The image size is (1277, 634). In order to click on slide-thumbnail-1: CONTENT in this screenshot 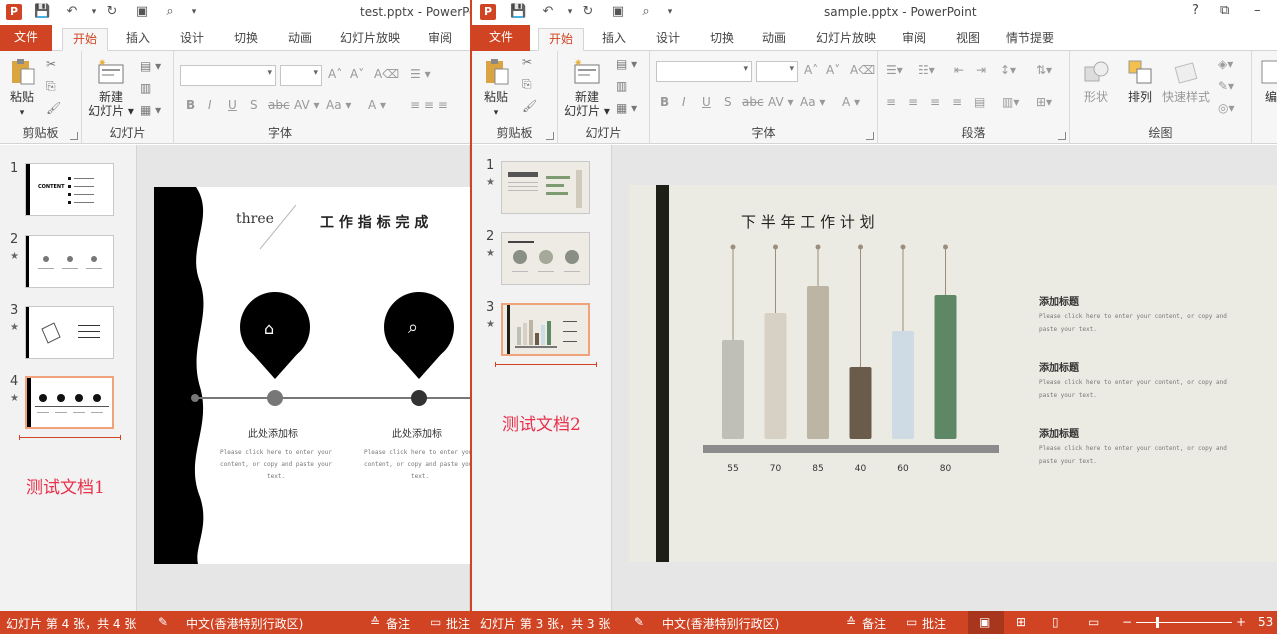, I will do `click(69, 189)`.